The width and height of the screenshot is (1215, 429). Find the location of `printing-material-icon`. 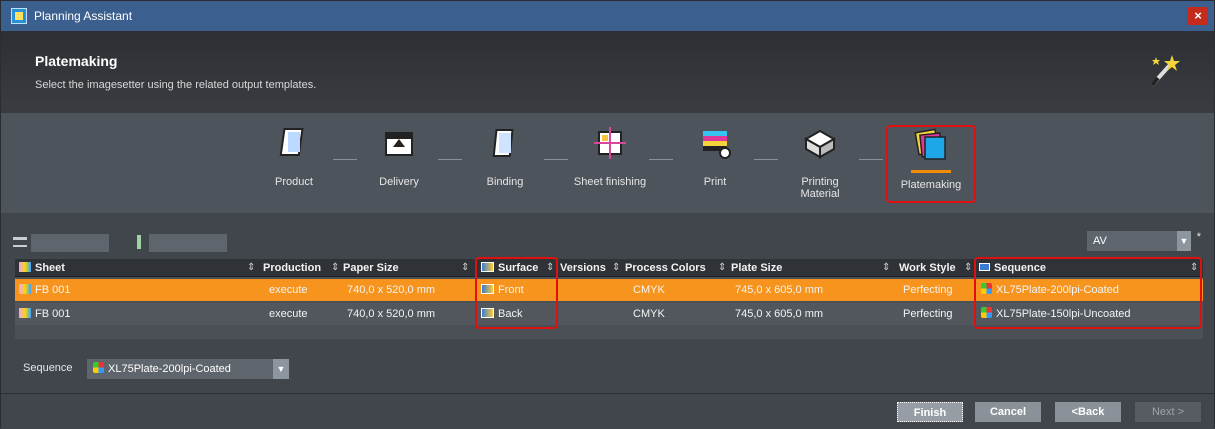

printing-material-icon is located at coordinates (820, 144).